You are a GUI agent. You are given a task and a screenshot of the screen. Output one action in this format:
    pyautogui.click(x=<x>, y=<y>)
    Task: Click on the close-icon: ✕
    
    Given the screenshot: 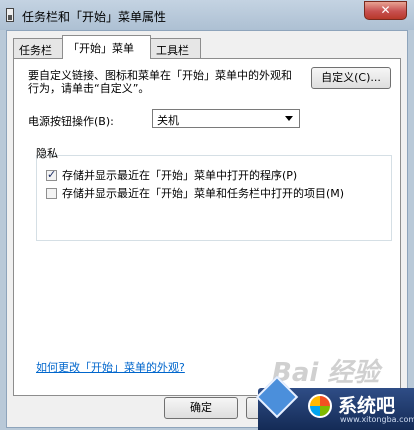 What is the action you would take?
    pyautogui.click(x=385, y=10)
    